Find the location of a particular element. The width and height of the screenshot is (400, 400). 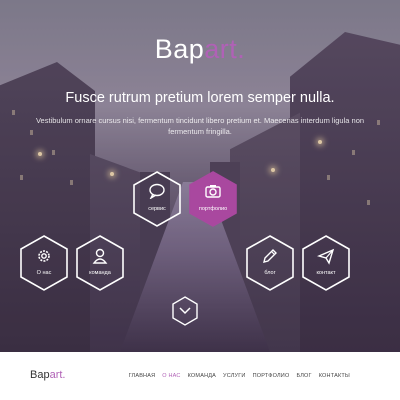

nav-item-portfolio: ПОРТФОЛИО is located at coordinates (271, 376).